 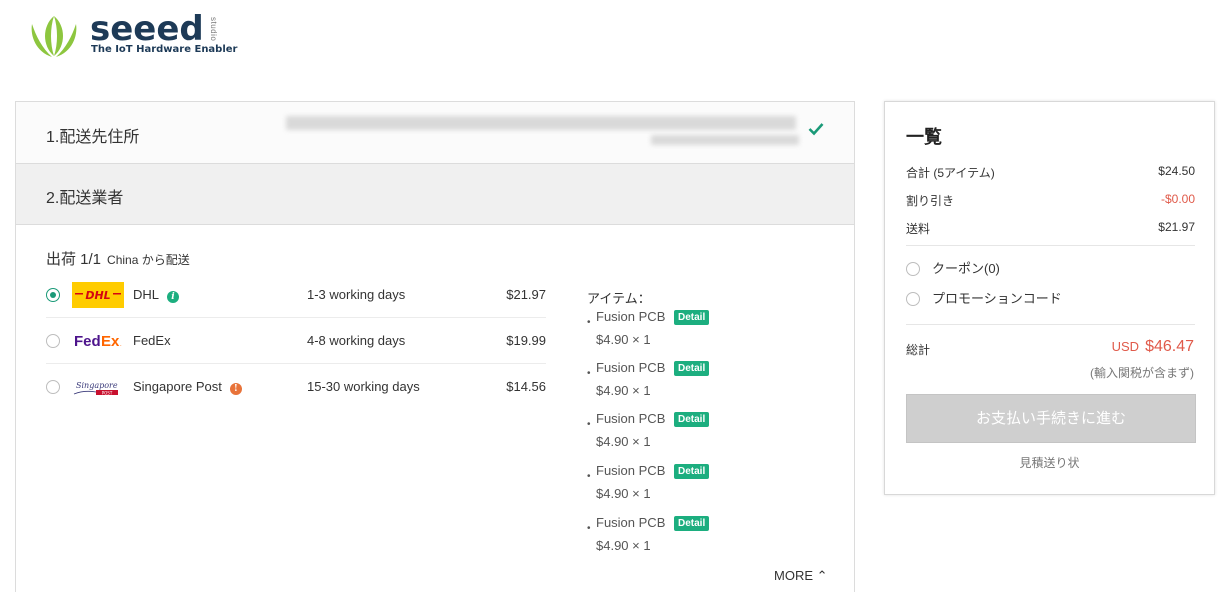 What do you see at coordinates (156, 295) in the screenshot?
I see `carrier-name: DHL i` at bounding box center [156, 295].